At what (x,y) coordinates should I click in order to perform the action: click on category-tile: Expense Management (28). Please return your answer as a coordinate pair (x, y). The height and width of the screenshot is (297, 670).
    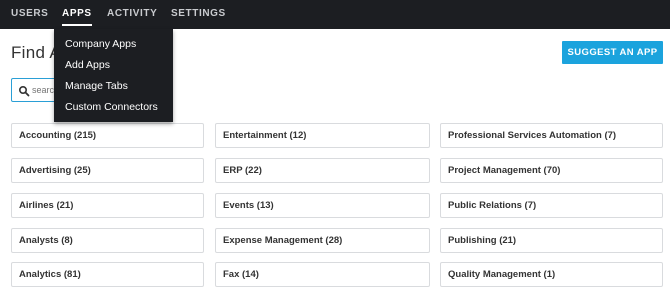
    Looking at the image, I should click on (322, 240).